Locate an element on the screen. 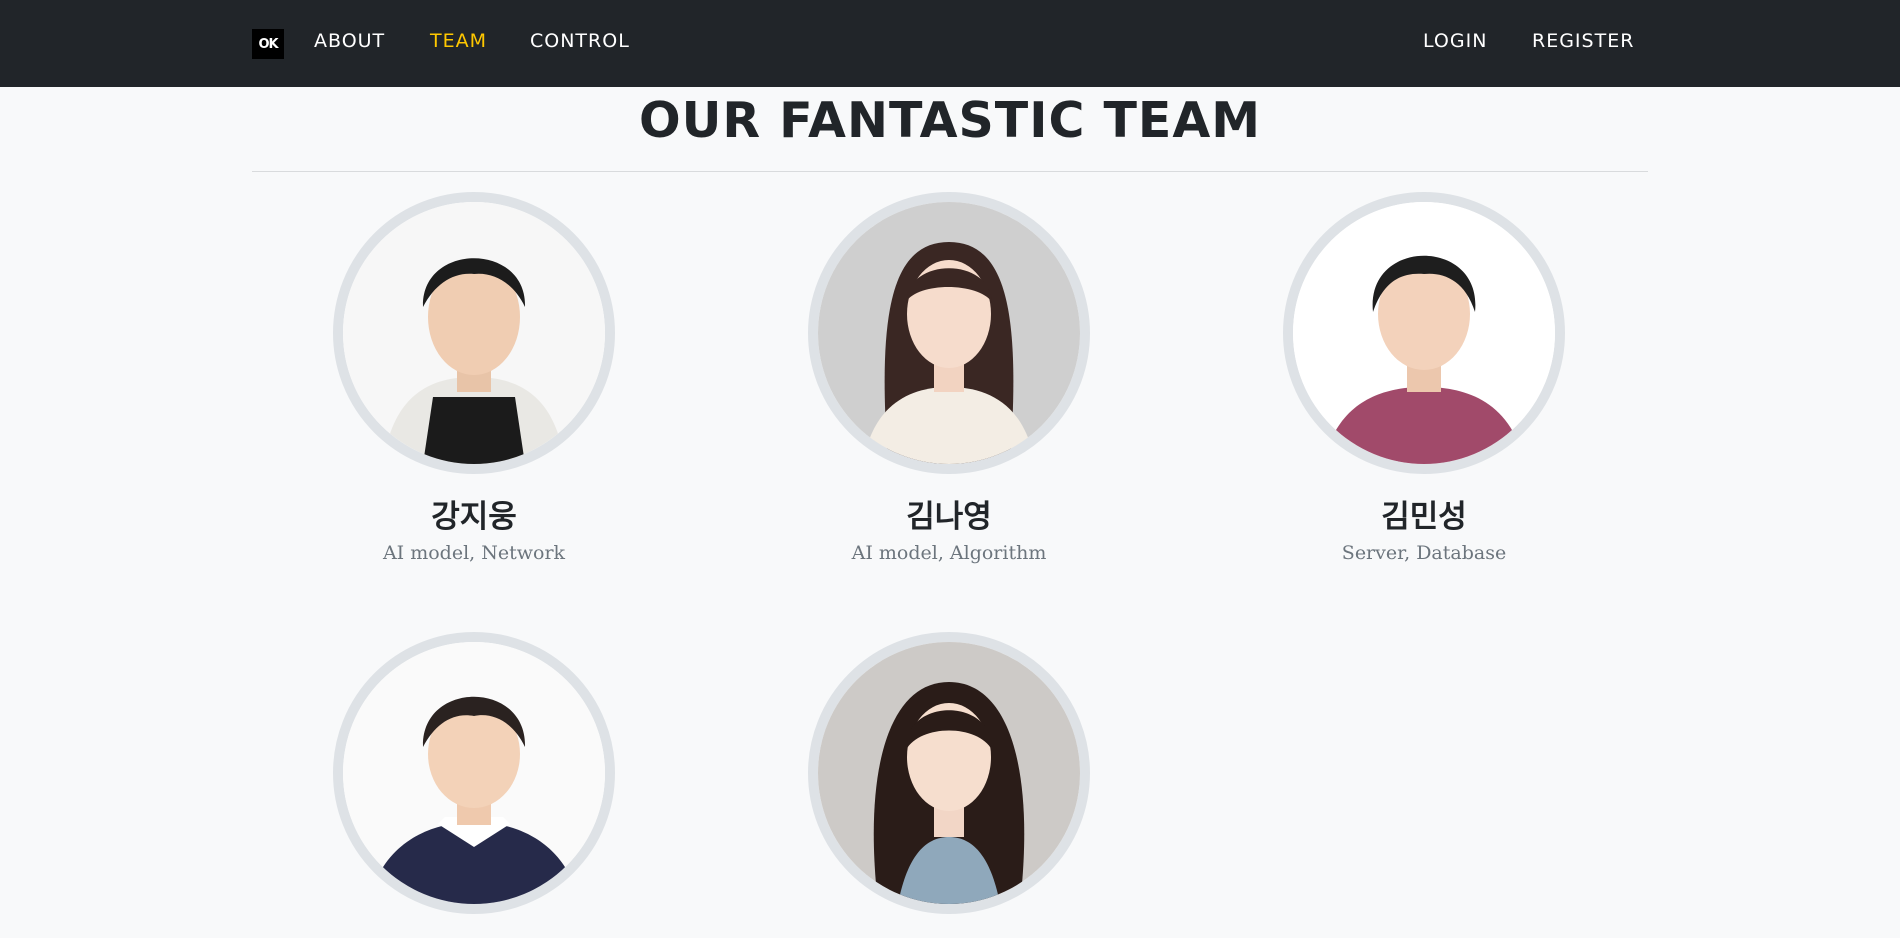  member-name: 강지웅 is located at coordinates (474, 517).